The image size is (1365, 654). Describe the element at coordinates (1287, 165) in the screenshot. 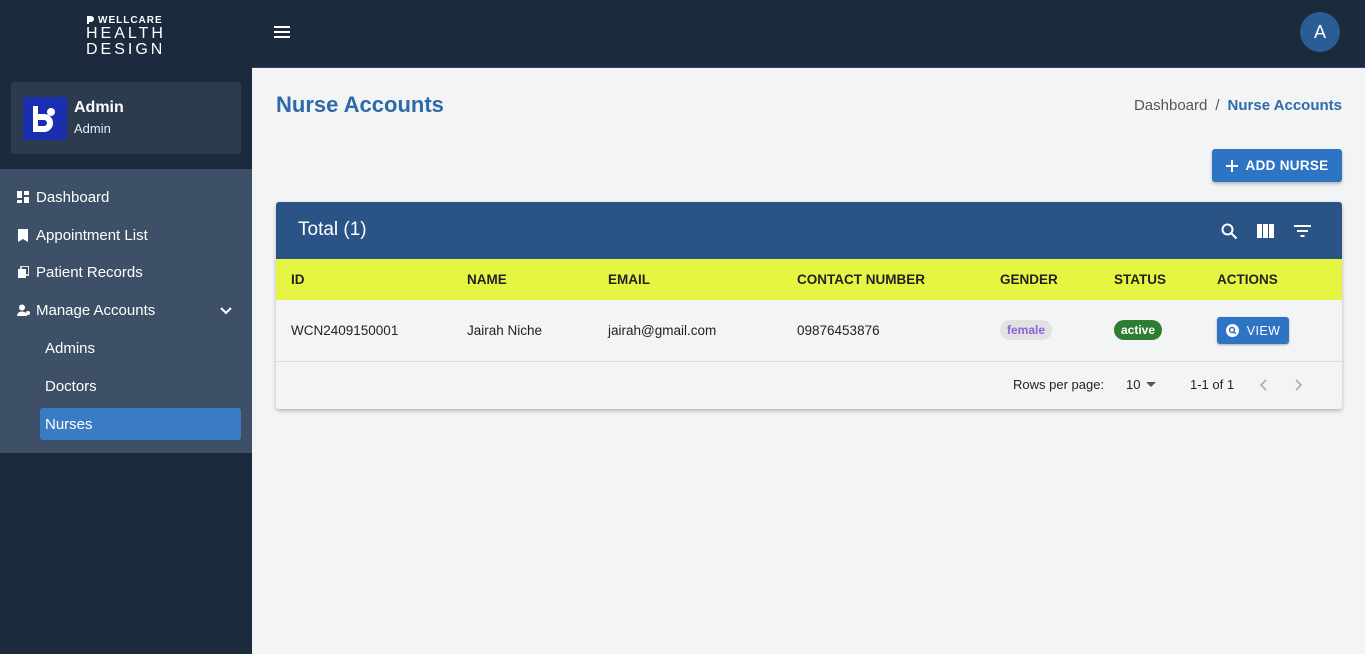

I see `add-nurse-label: ADD NURSE` at that location.